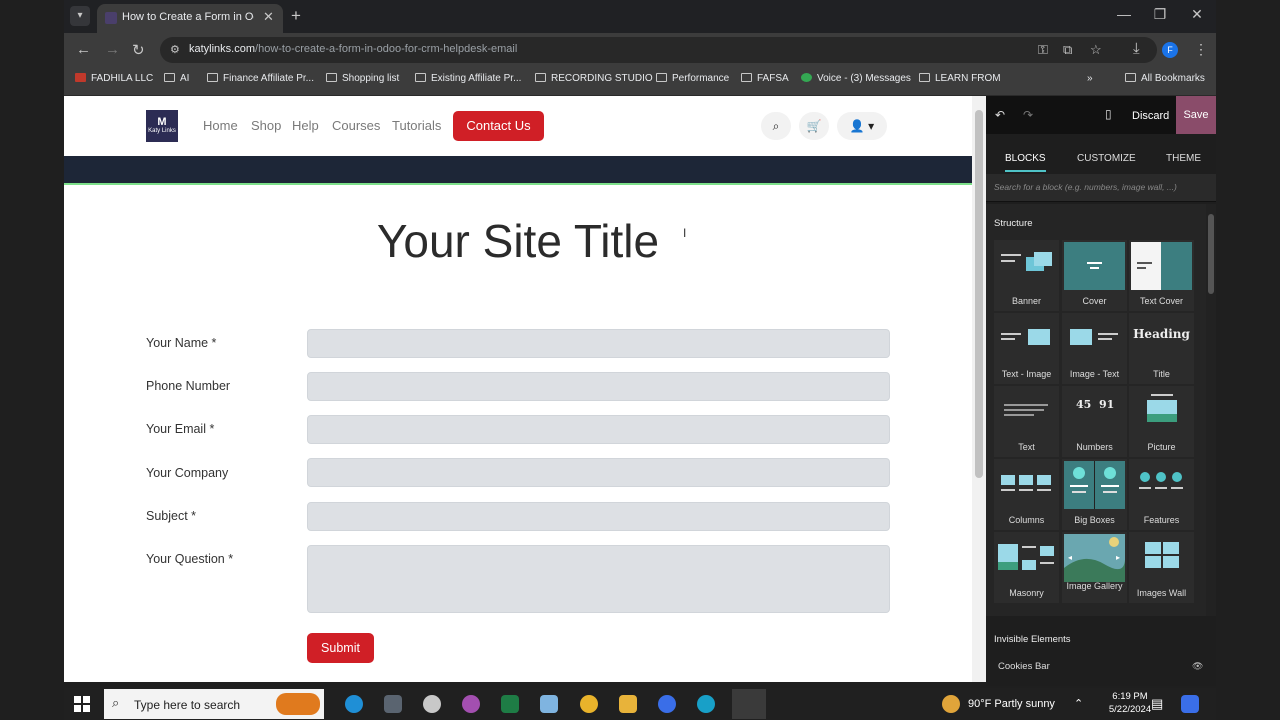 Image resolution: width=1280 pixels, height=720 pixels. I want to click on your-name-input, so click(598, 343).